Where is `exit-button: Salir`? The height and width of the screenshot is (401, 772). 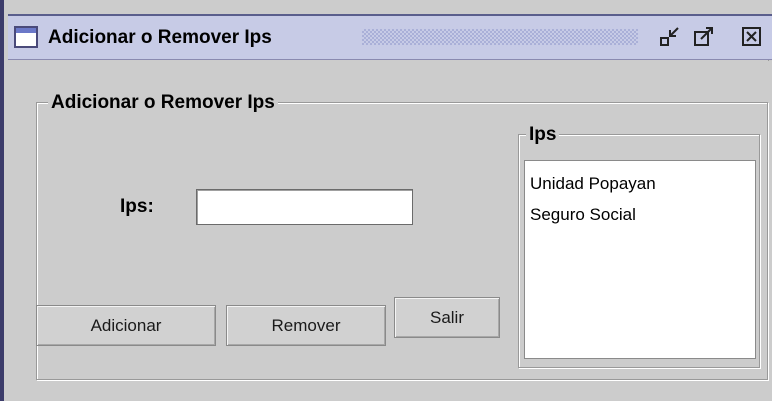 exit-button: Salir is located at coordinates (447, 317).